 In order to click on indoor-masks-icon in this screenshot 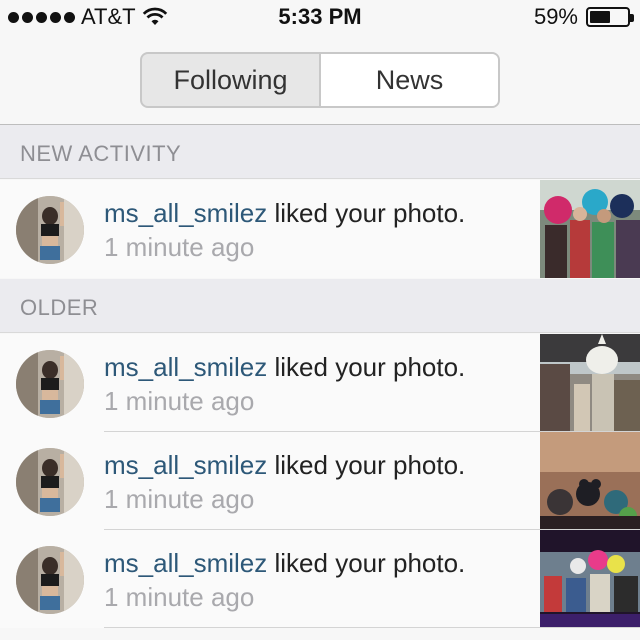, I will do `click(590, 481)`.